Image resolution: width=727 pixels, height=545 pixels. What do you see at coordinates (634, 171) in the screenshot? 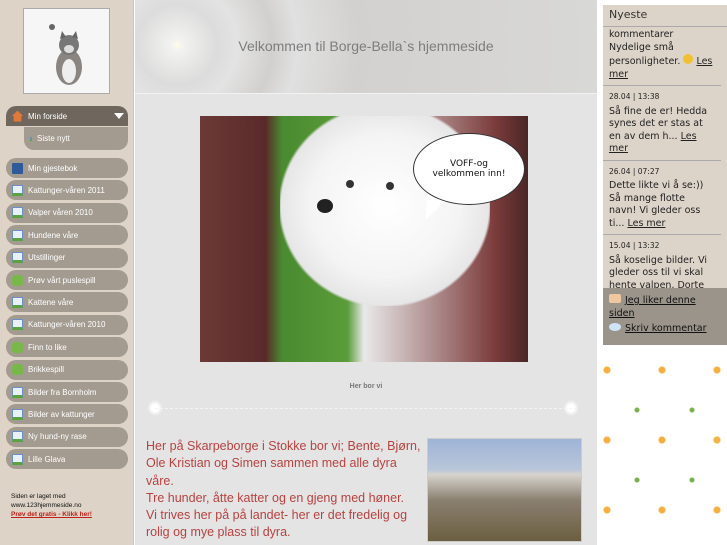
I see `comment-date: 26.04 | 07:27` at bounding box center [634, 171].